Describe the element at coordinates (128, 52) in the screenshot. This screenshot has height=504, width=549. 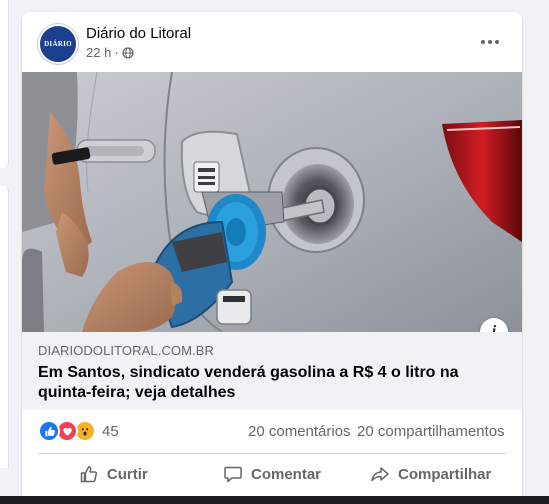
I see `globe-icon` at that location.